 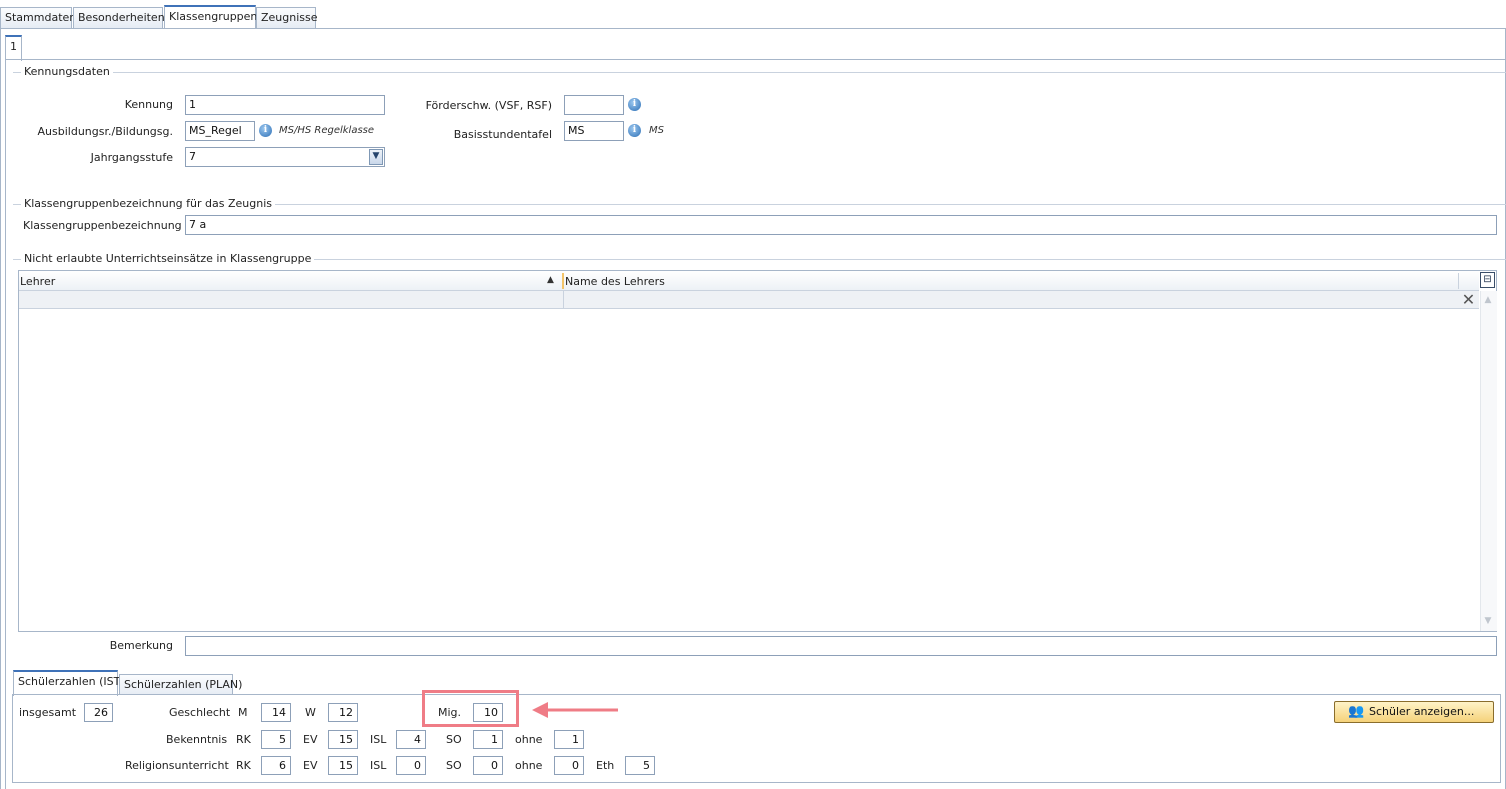 I want to click on jahrgang-select: 7, so click(x=285, y=157).